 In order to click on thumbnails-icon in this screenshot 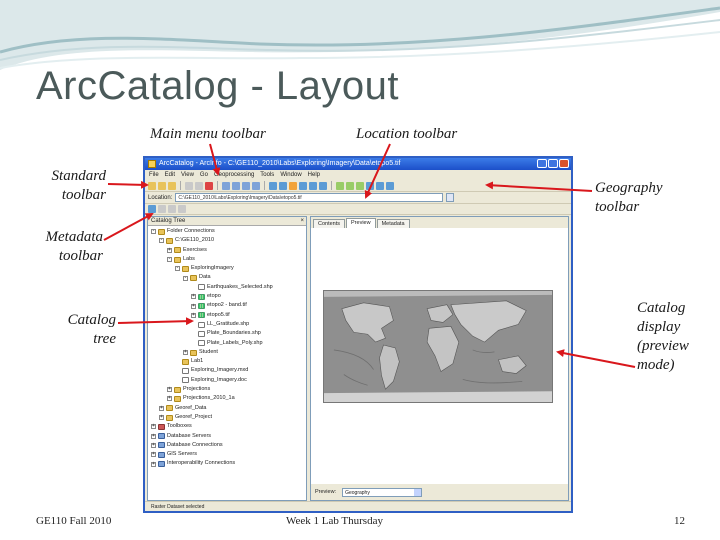, I will do `click(256, 185)`.